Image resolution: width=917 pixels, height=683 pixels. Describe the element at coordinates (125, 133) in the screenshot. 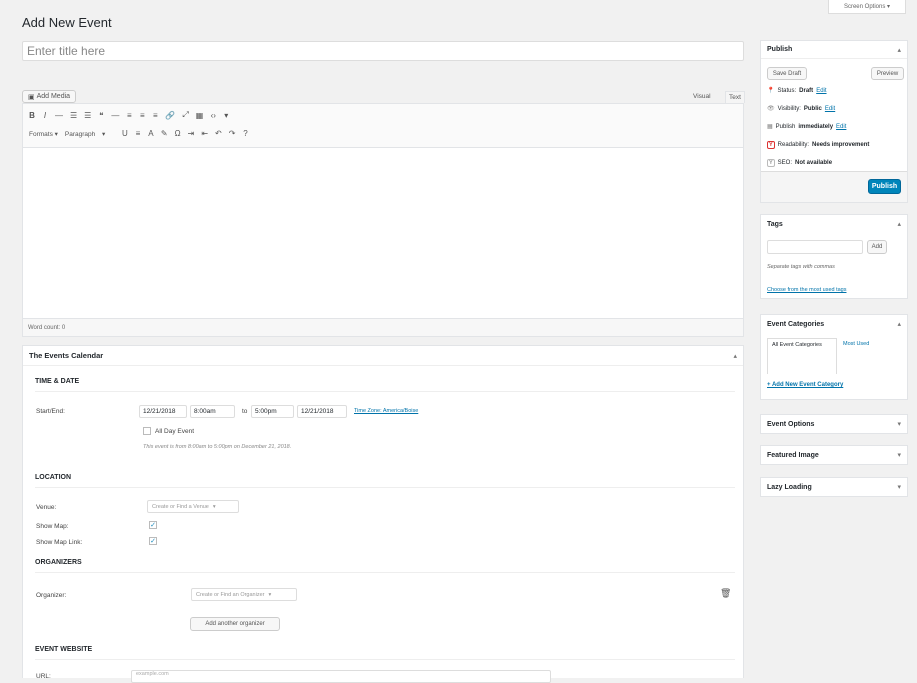

I see `underline-icon: U` at that location.